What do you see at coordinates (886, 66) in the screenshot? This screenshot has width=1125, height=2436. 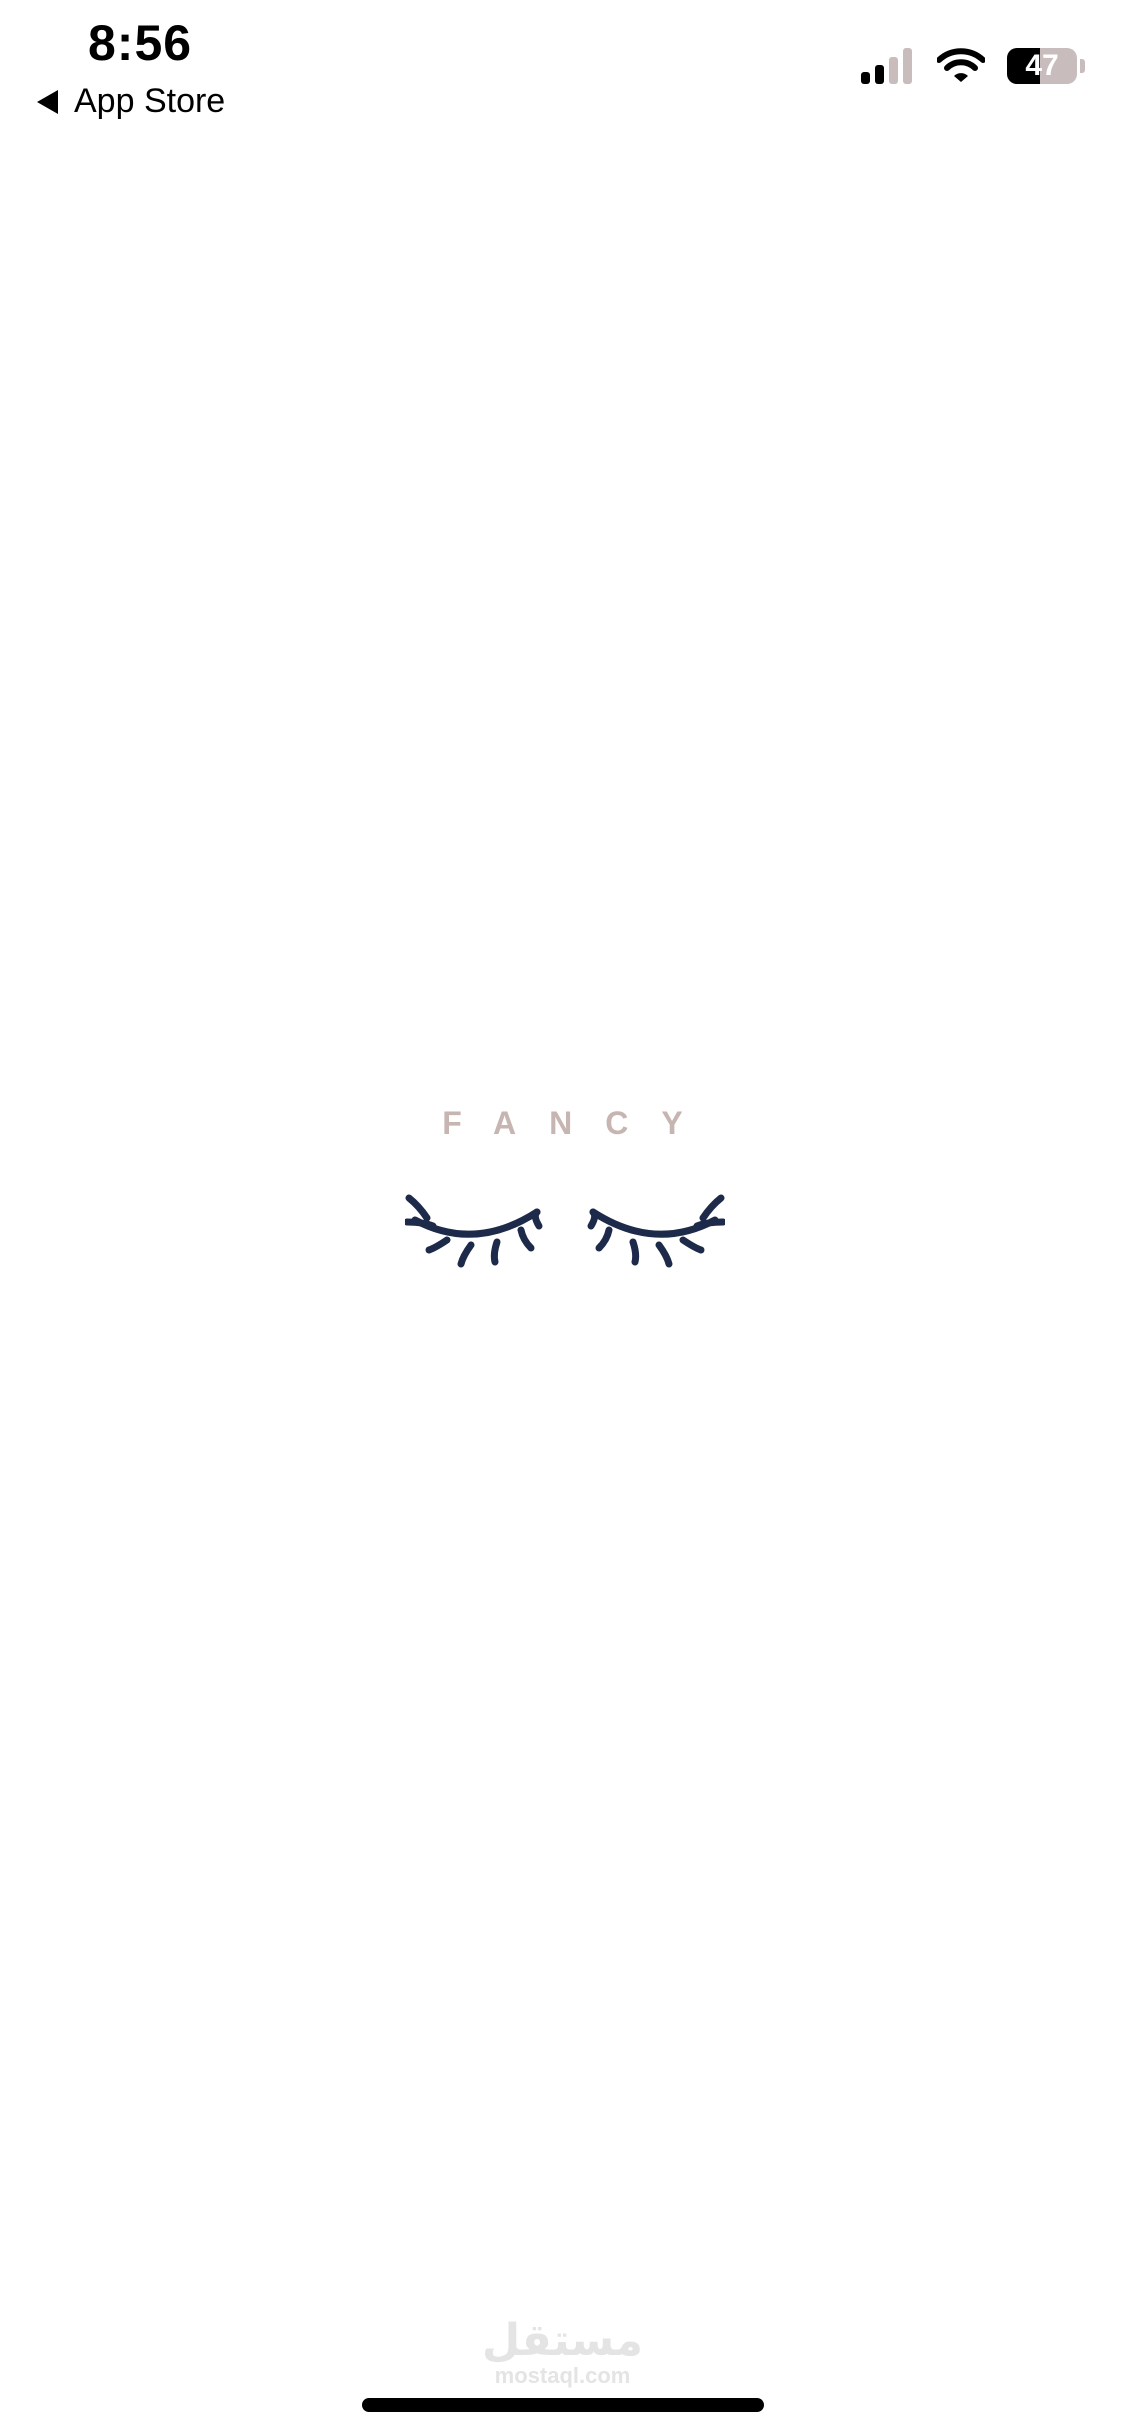 I see `cellular-signal-icon` at bounding box center [886, 66].